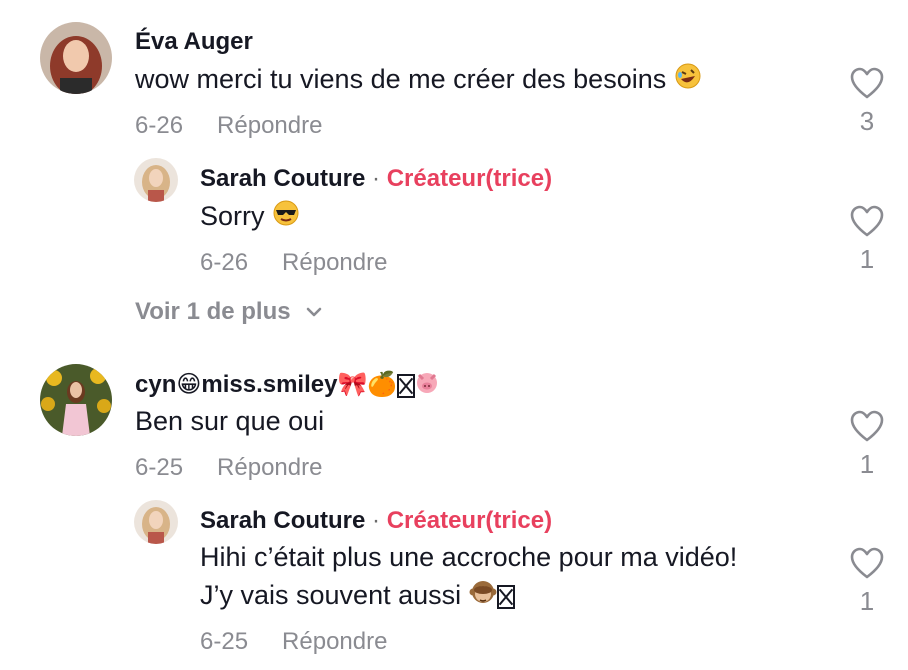  What do you see at coordinates (250, 217) in the screenshot?
I see `reply-text: Sorry` at bounding box center [250, 217].